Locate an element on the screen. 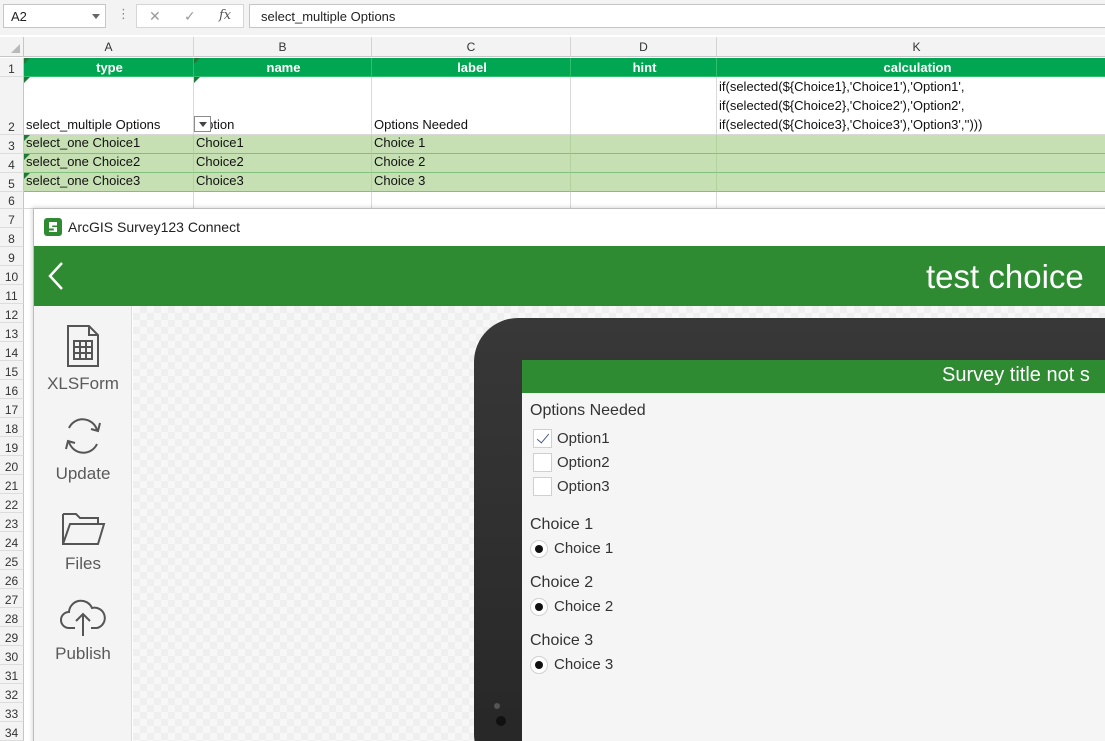 The image size is (1105, 741). column-header-a: A is located at coordinates (109, 47).